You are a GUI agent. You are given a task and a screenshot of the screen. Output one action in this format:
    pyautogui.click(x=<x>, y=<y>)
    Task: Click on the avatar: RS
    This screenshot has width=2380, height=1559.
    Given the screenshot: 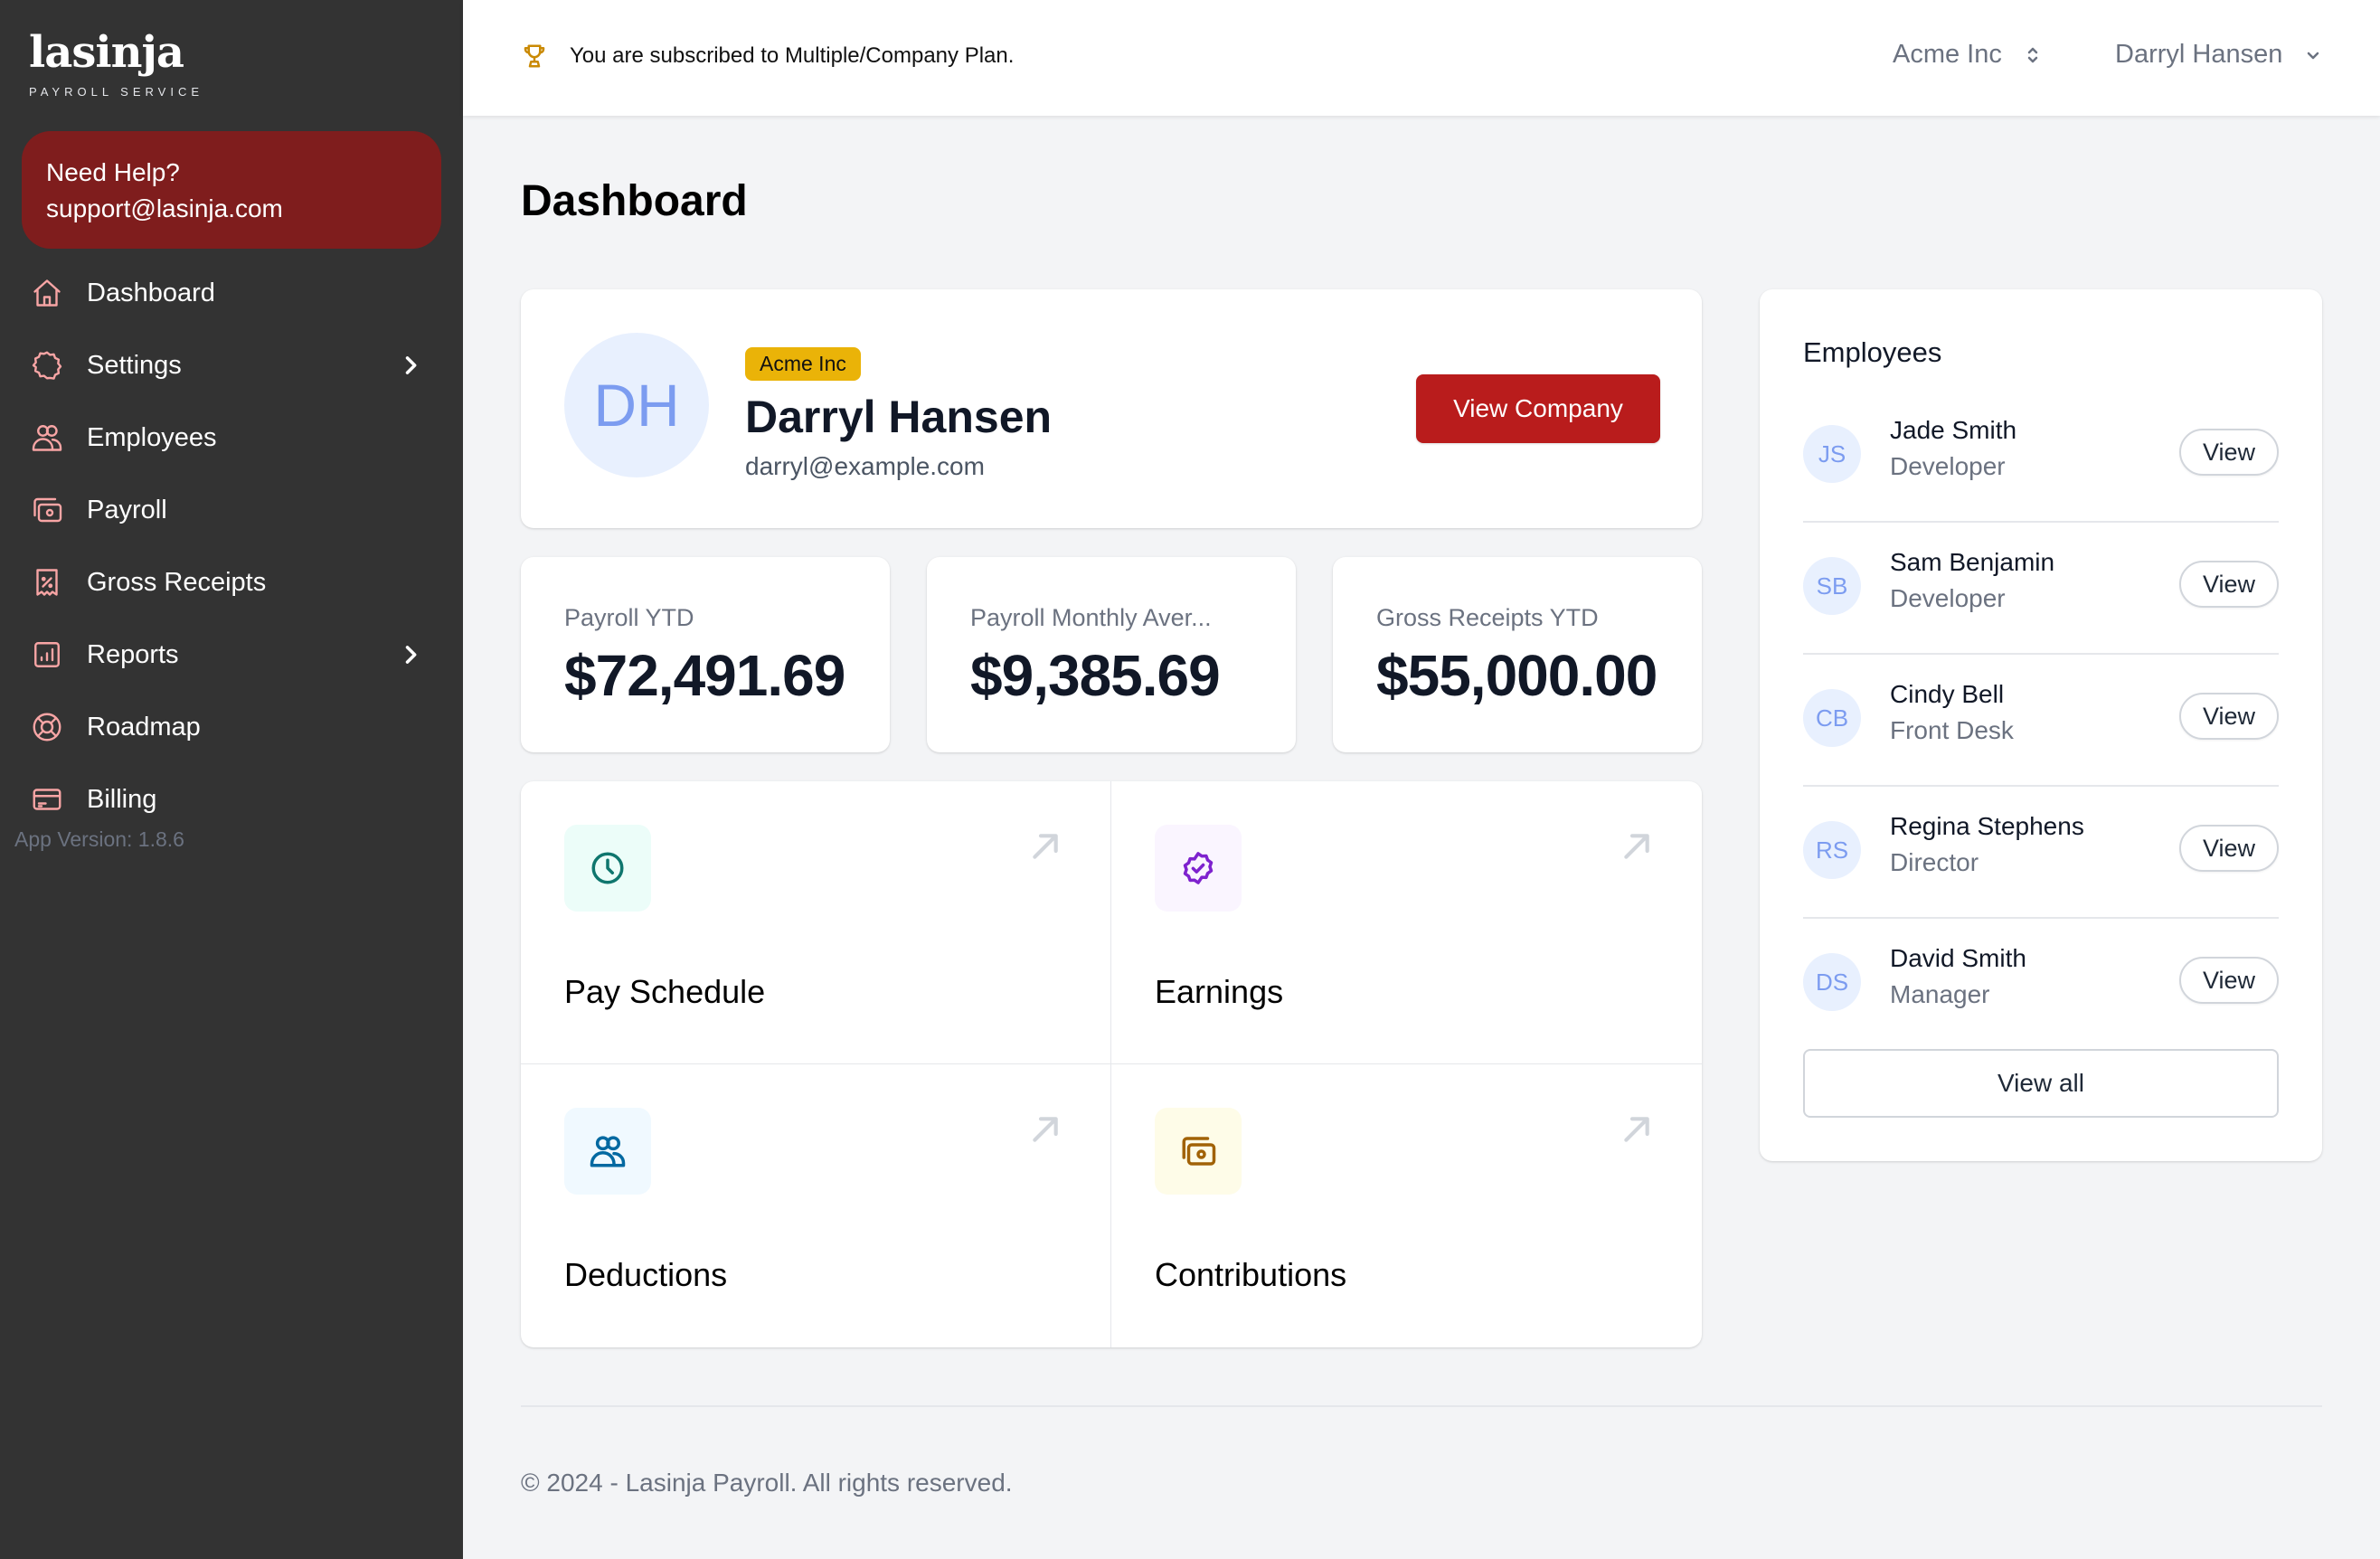 What is the action you would take?
    pyautogui.click(x=1832, y=850)
    